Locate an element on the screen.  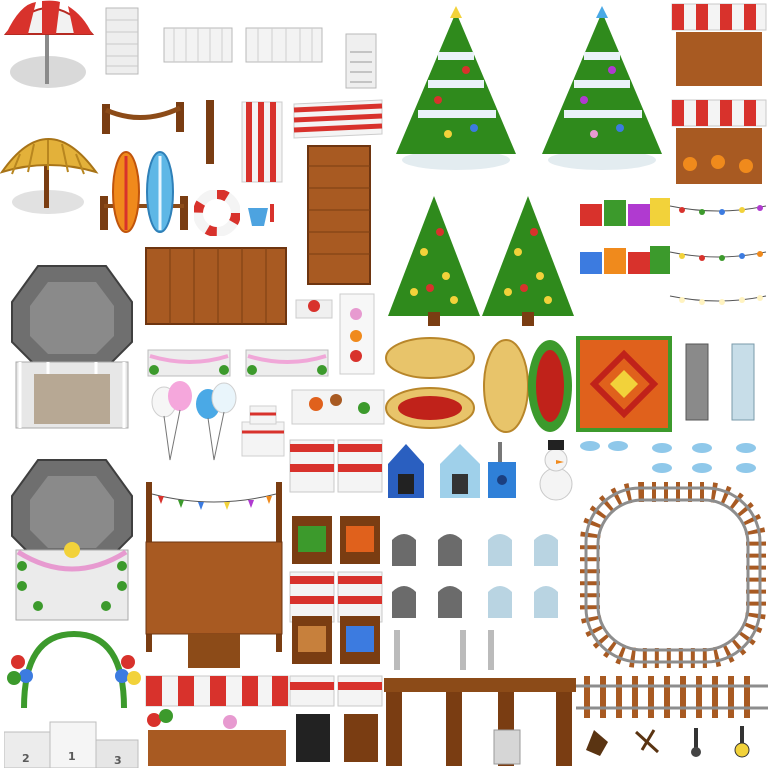
lamp-icon is located at coordinates (673, 743).